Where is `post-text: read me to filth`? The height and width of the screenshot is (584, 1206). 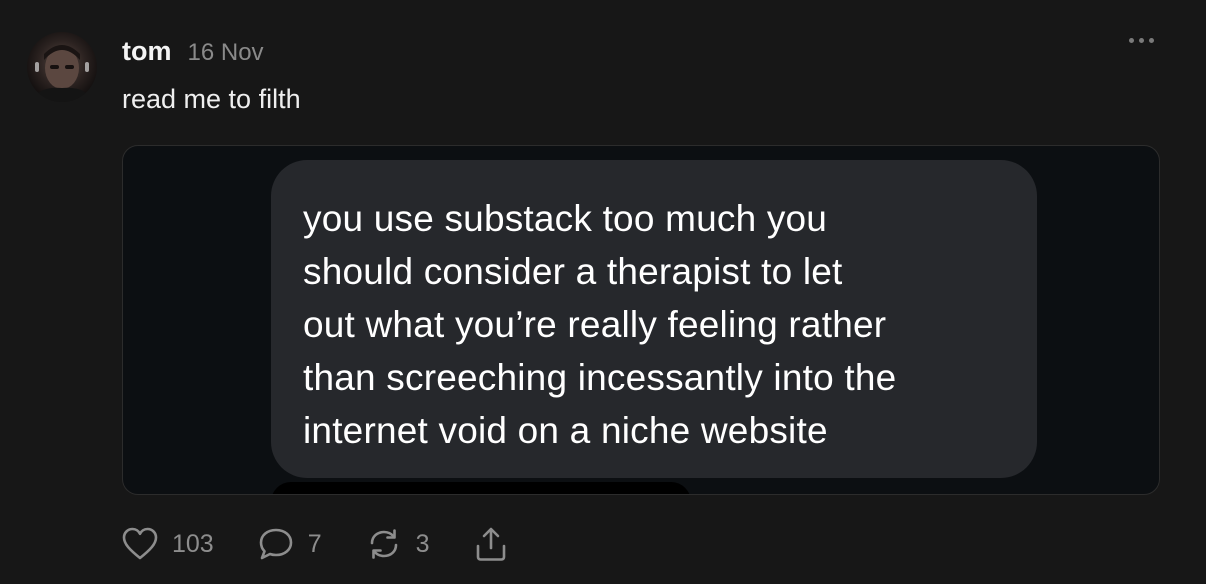
post-text: read me to filth is located at coordinates (211, 99).